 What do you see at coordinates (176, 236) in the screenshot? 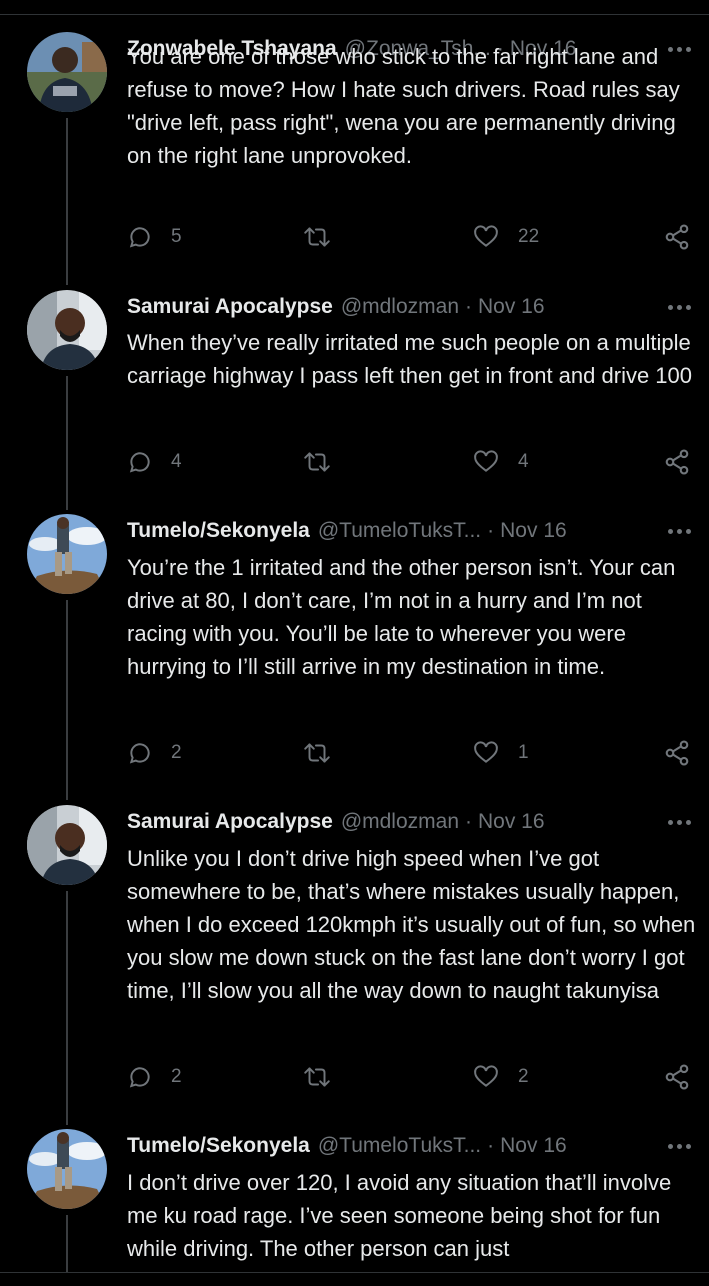
I see `reply-count: 5` at bounding box center [176, 236].